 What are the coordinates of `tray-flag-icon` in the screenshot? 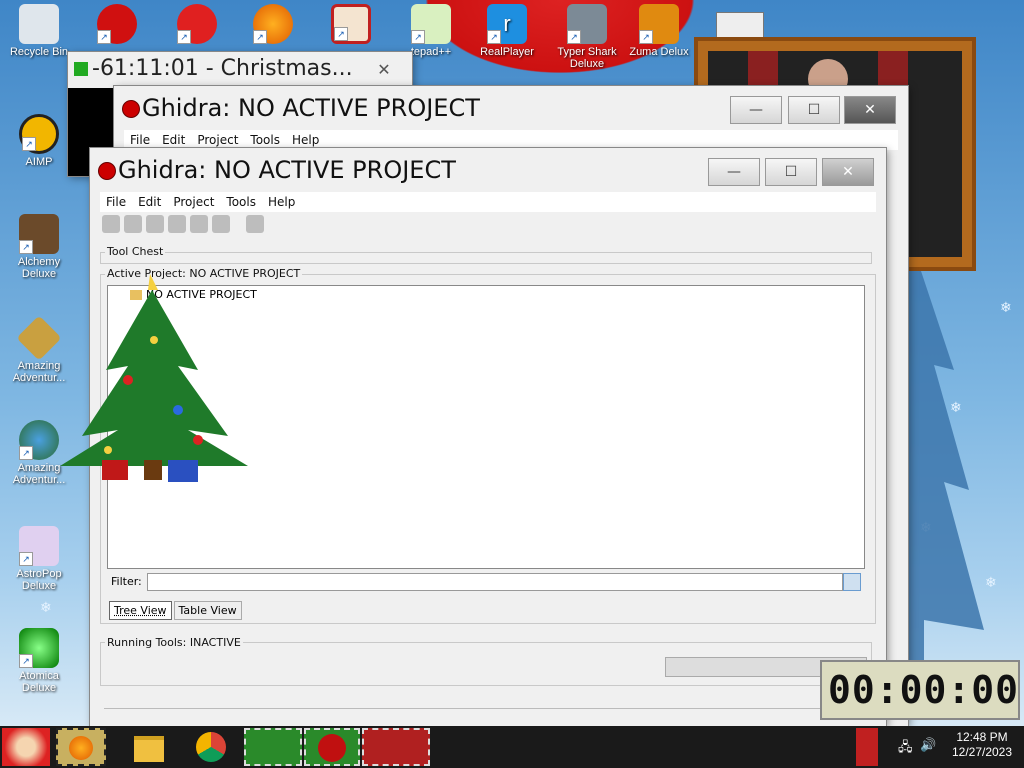 It's located at (867, 747).